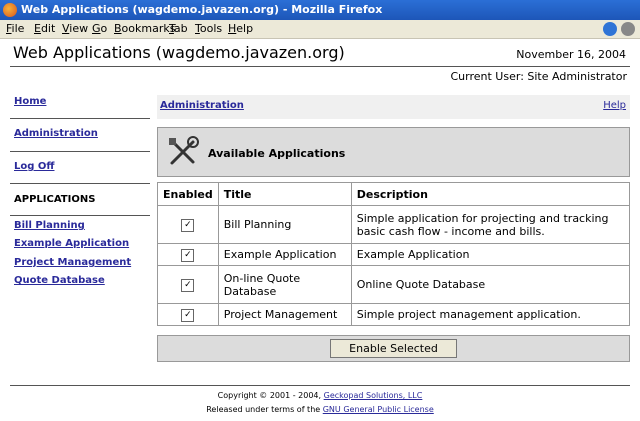 The height and width of the screenshot is (421, 640). I want to click on copyright-text: Copyright © 2001 - 2004,, so click(269, 395).